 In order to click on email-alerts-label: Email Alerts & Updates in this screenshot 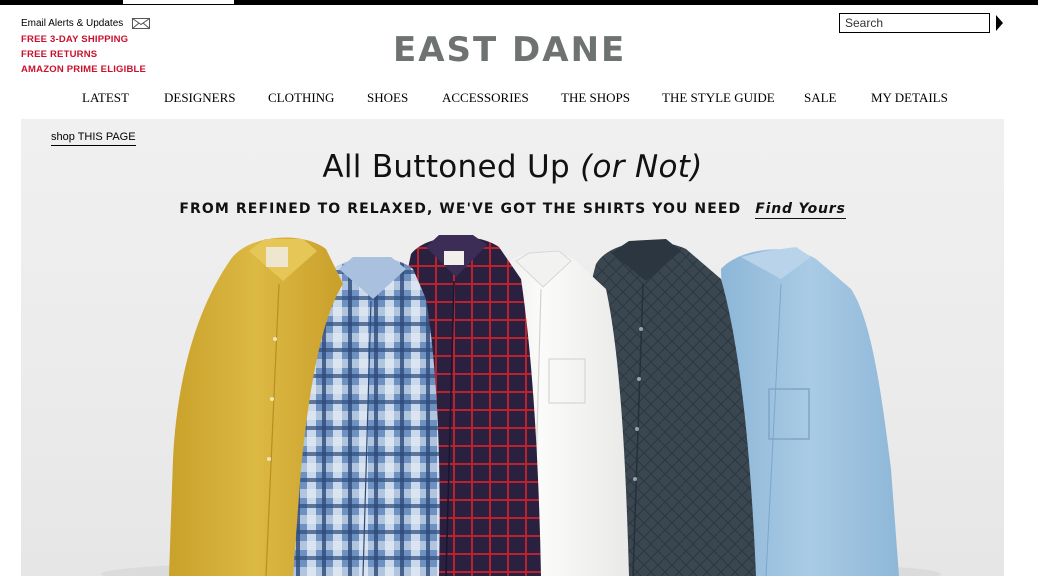, I will do `click(72, 23)`.